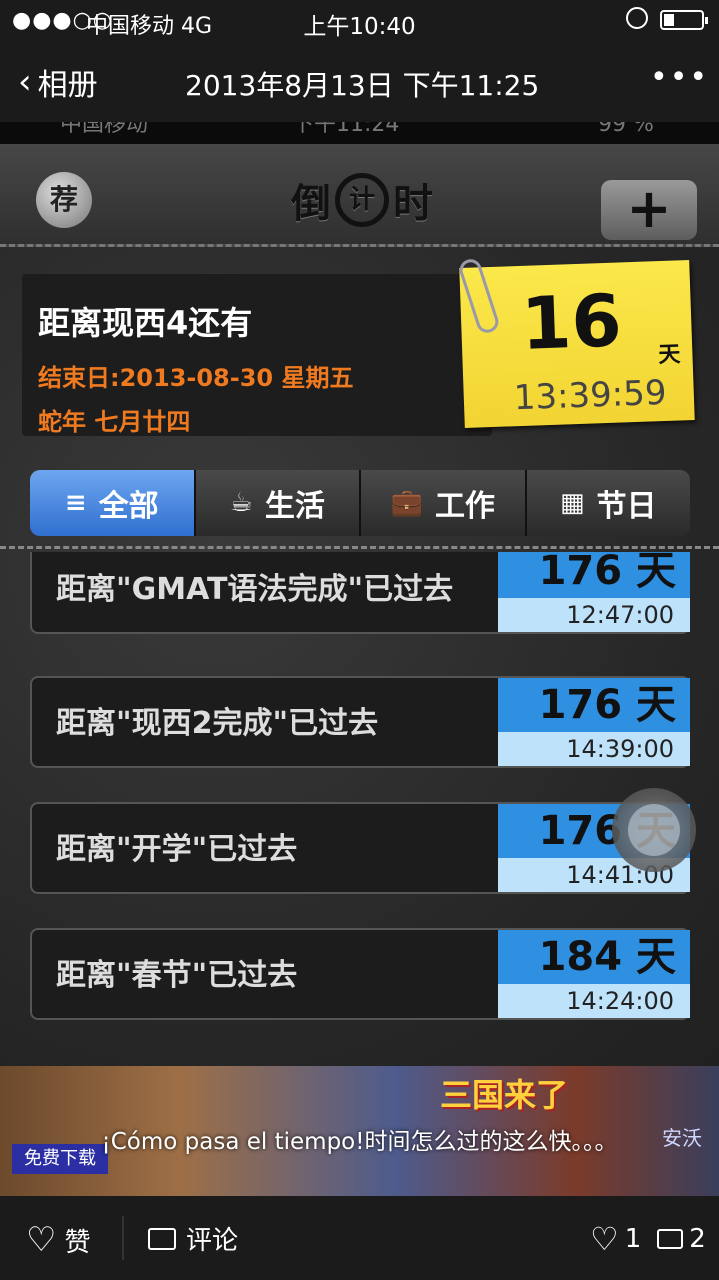 Image resolution: width=719 pixels, height=1280 pixels. What do you see at coordinates (594, 957) in the screenshot?
I see `item-days: 184 天` at bounding box center [594, 957].